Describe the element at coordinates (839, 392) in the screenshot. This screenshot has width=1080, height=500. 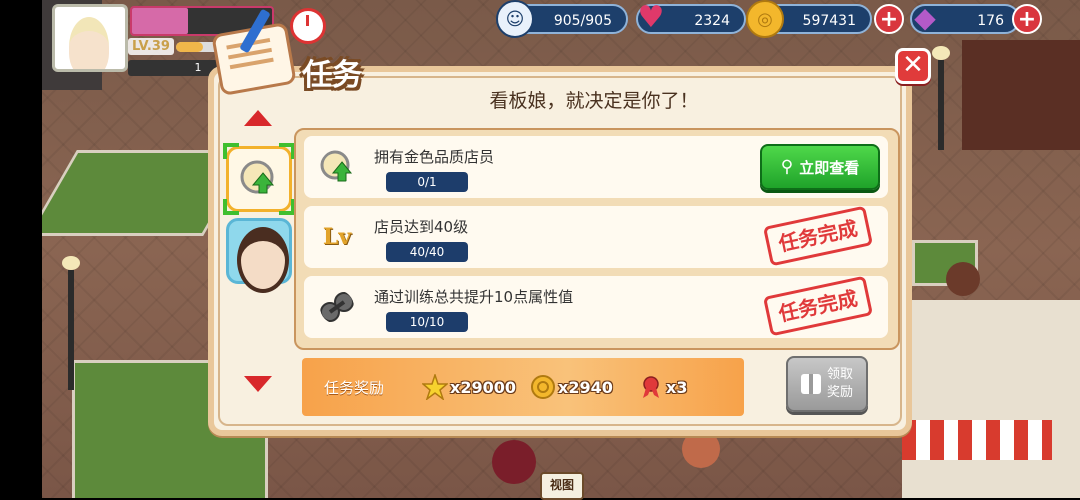
I see `claim-label-line2: 奖励` at that location.